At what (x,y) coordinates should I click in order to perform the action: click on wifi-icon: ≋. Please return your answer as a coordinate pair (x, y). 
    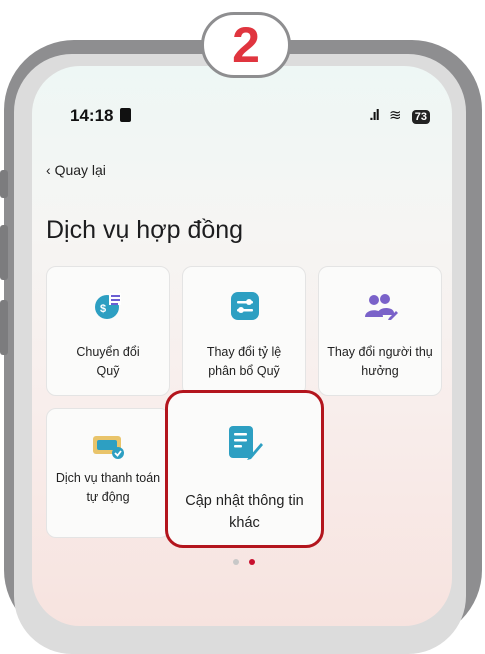
    Looking at the image, I should click on (395, 115).